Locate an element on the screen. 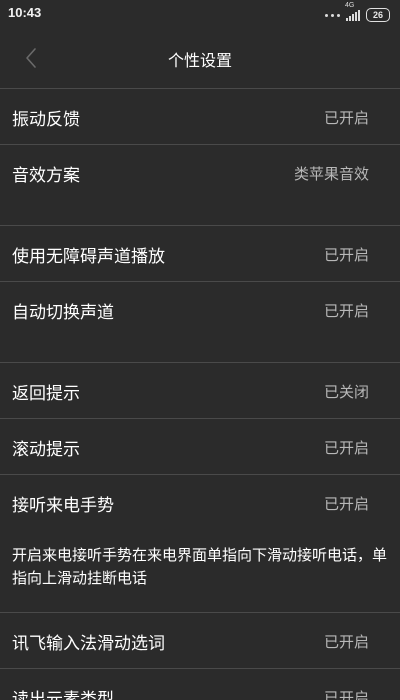 The height and width of the screenshot is (700, 400). setting-row-read-element-type: 读出元素类型 已开启 is located at coordinates (200, 684).